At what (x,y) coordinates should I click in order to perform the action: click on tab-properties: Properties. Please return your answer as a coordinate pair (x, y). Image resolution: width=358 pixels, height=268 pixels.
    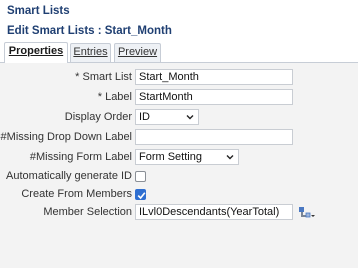
    Looking at the image, I should click on (36, 53).